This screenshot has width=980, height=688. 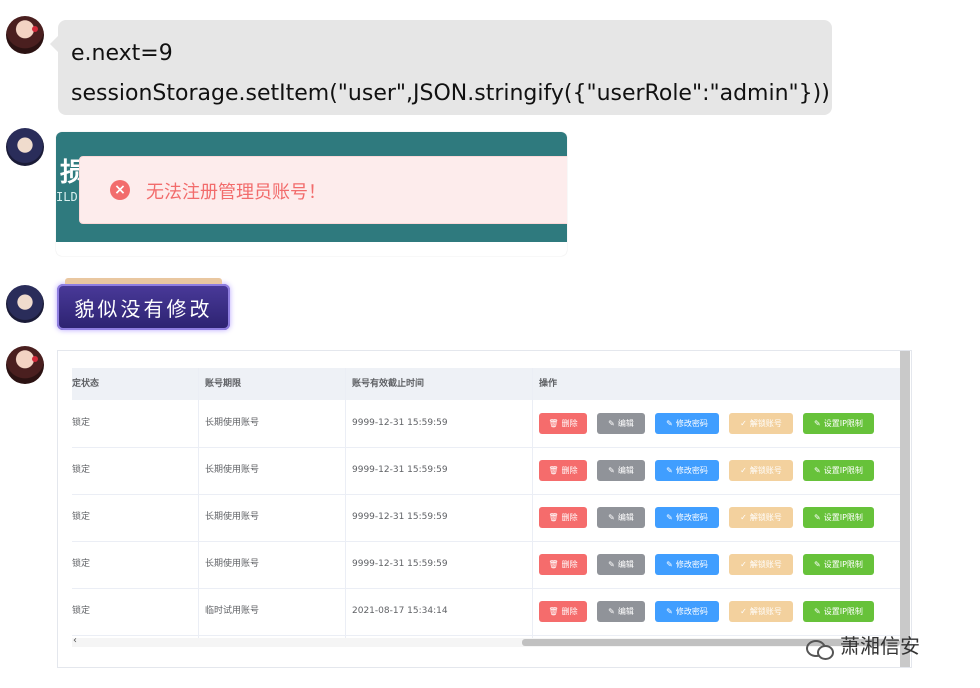 I want to click on header-expire: 账号有效截止时间, so click(x=388, y=384).